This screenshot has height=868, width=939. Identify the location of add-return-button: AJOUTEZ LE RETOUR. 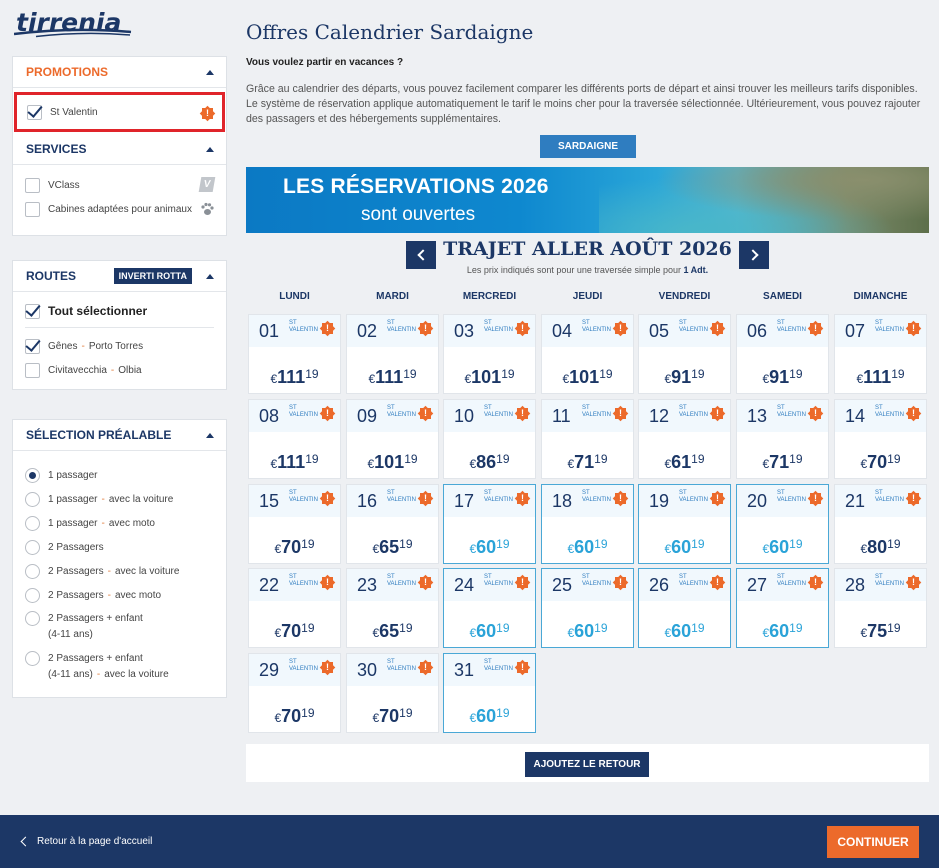
(587, 764).